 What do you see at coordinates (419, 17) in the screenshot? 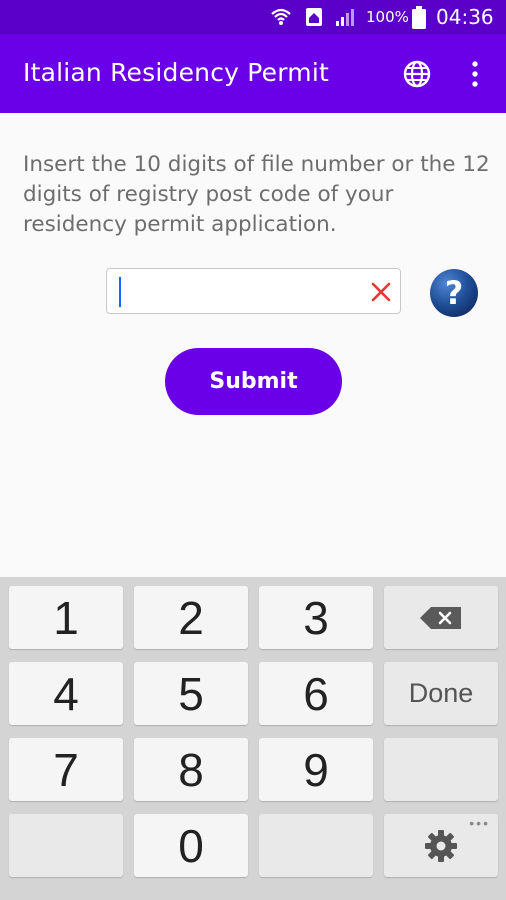
I see `battery-icon` at bounding box center [419, 17].